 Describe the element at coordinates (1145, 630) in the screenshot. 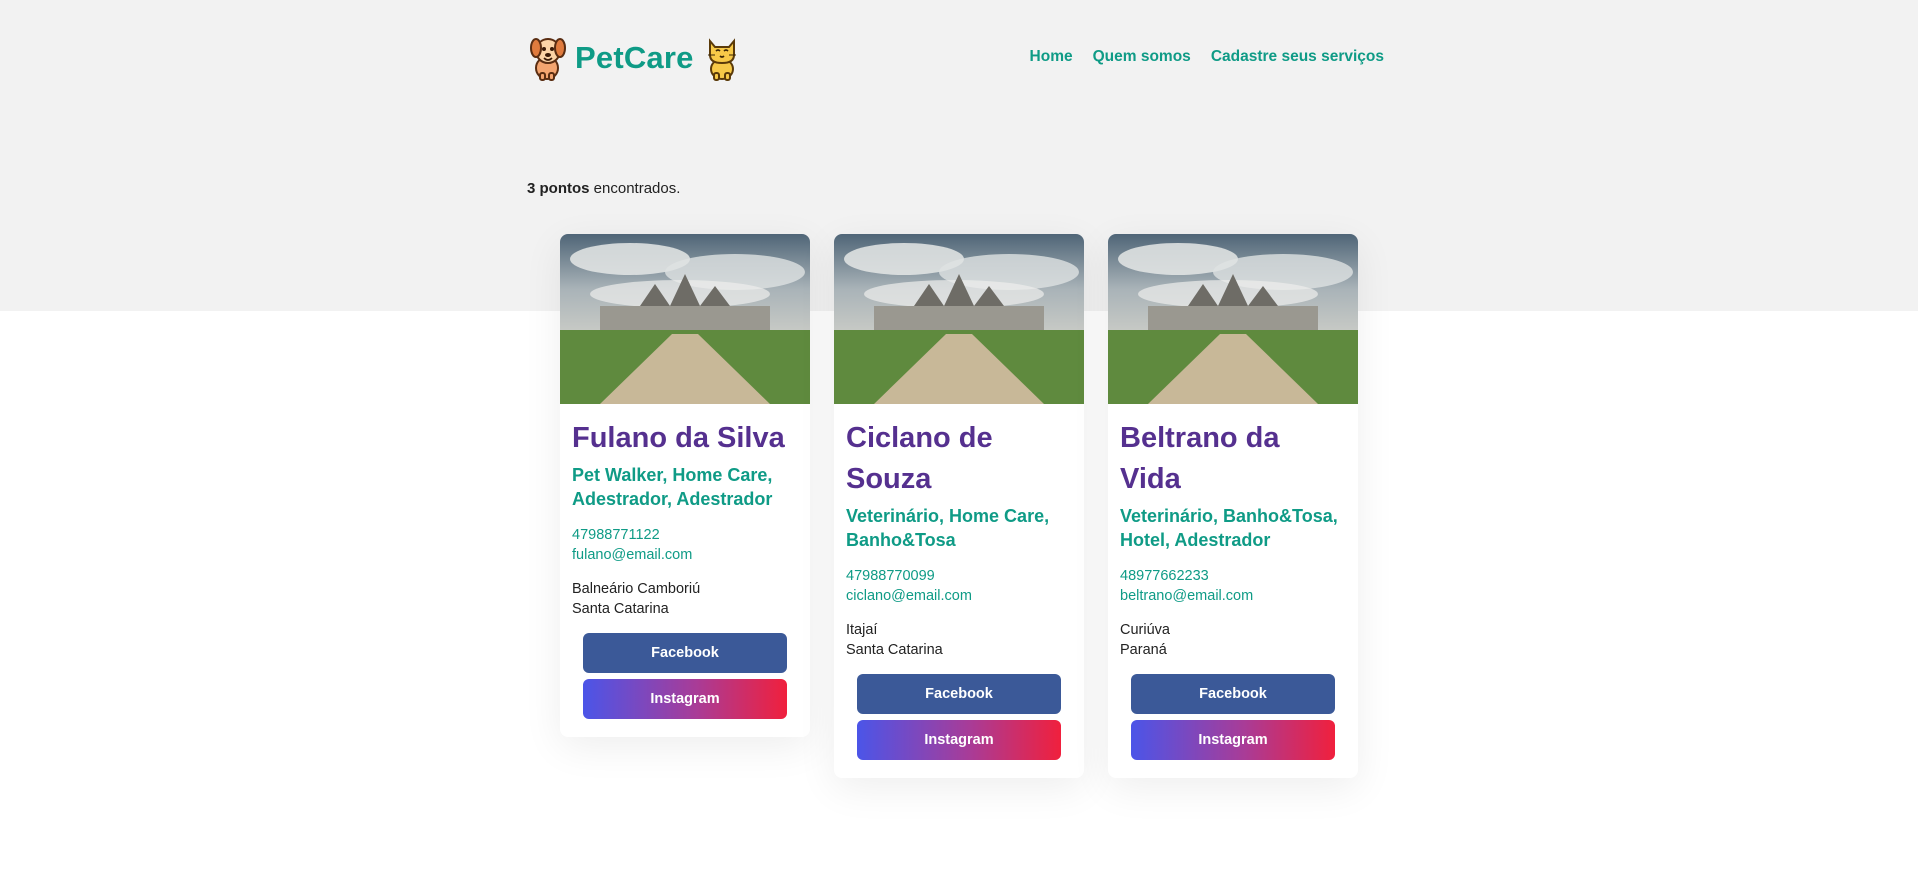

I see `provider-city: Curiúva` at that location.